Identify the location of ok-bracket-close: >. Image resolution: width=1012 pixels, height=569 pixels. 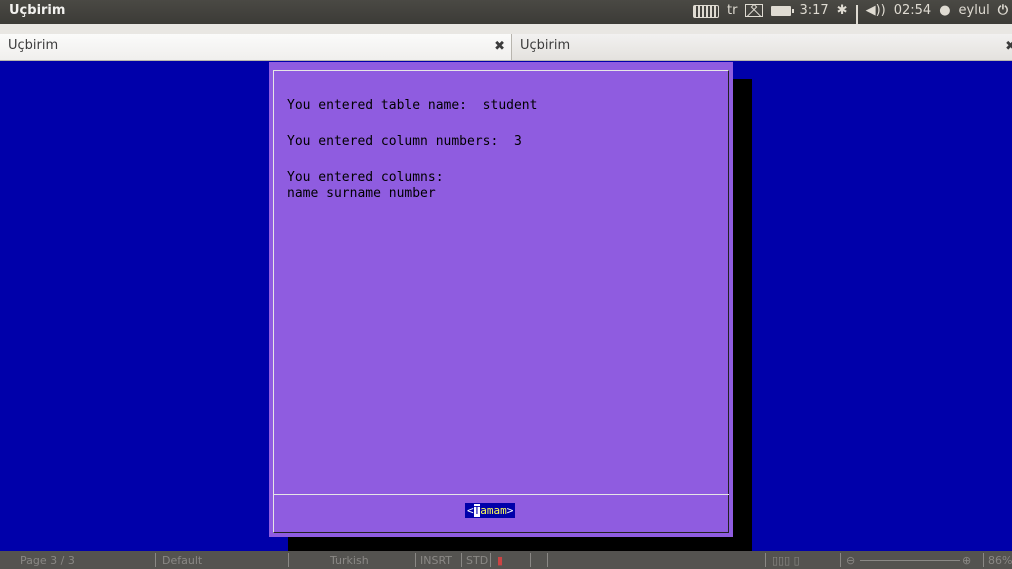
(510, 510).